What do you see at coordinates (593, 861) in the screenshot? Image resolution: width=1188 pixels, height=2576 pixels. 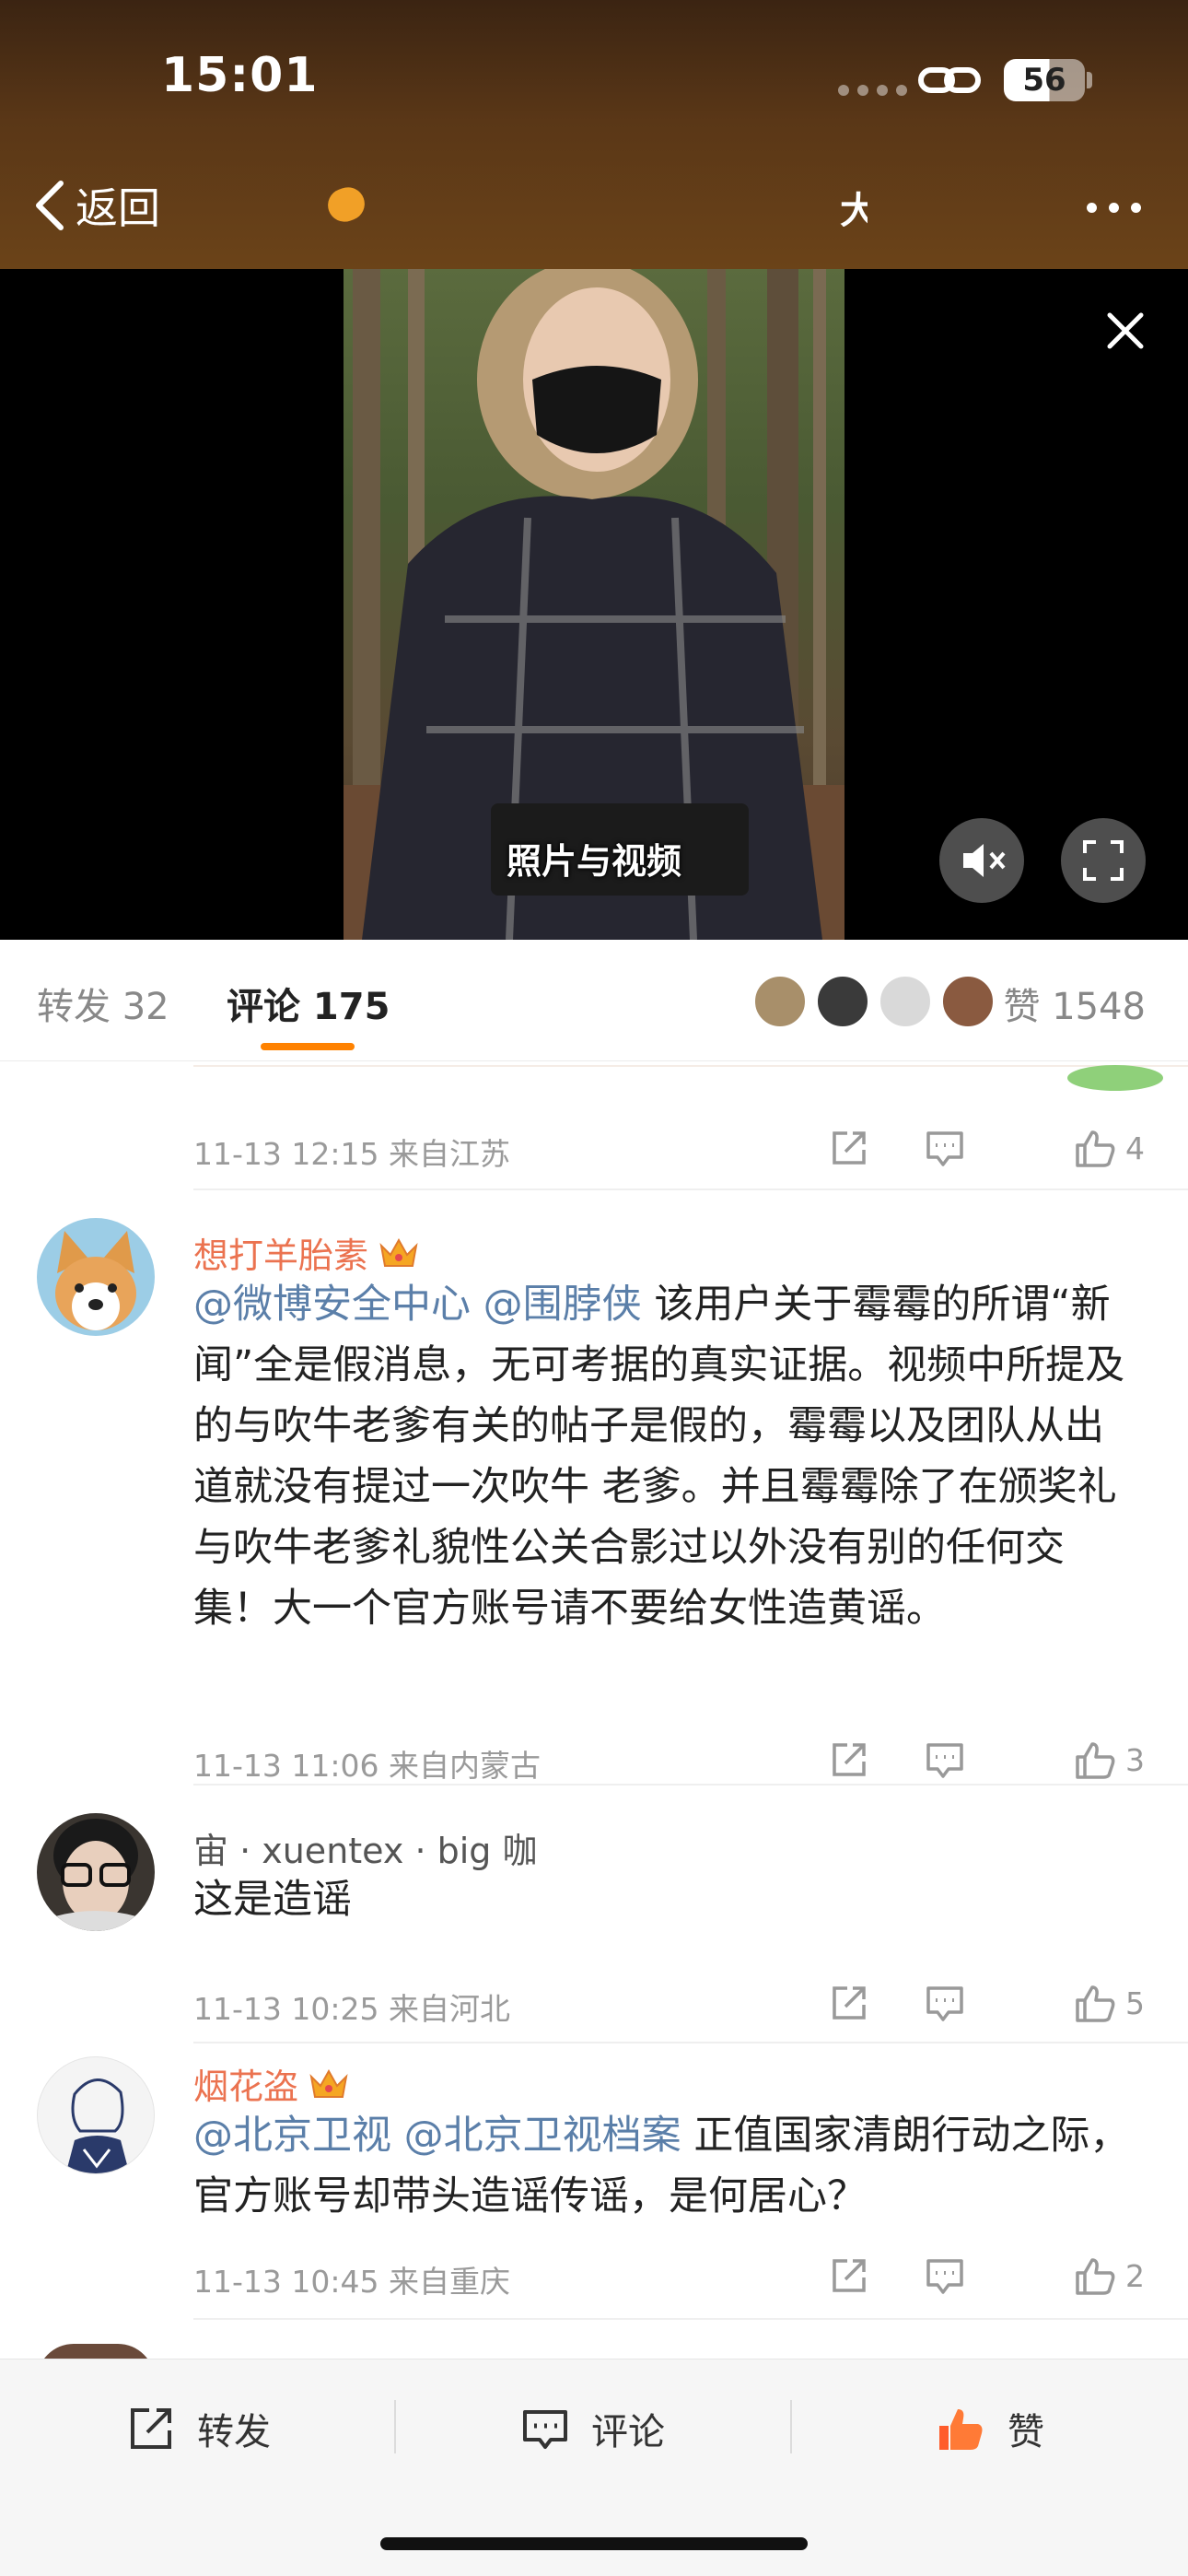 I see `video-caption: 照片与视频` at bounding box center [593, 861].